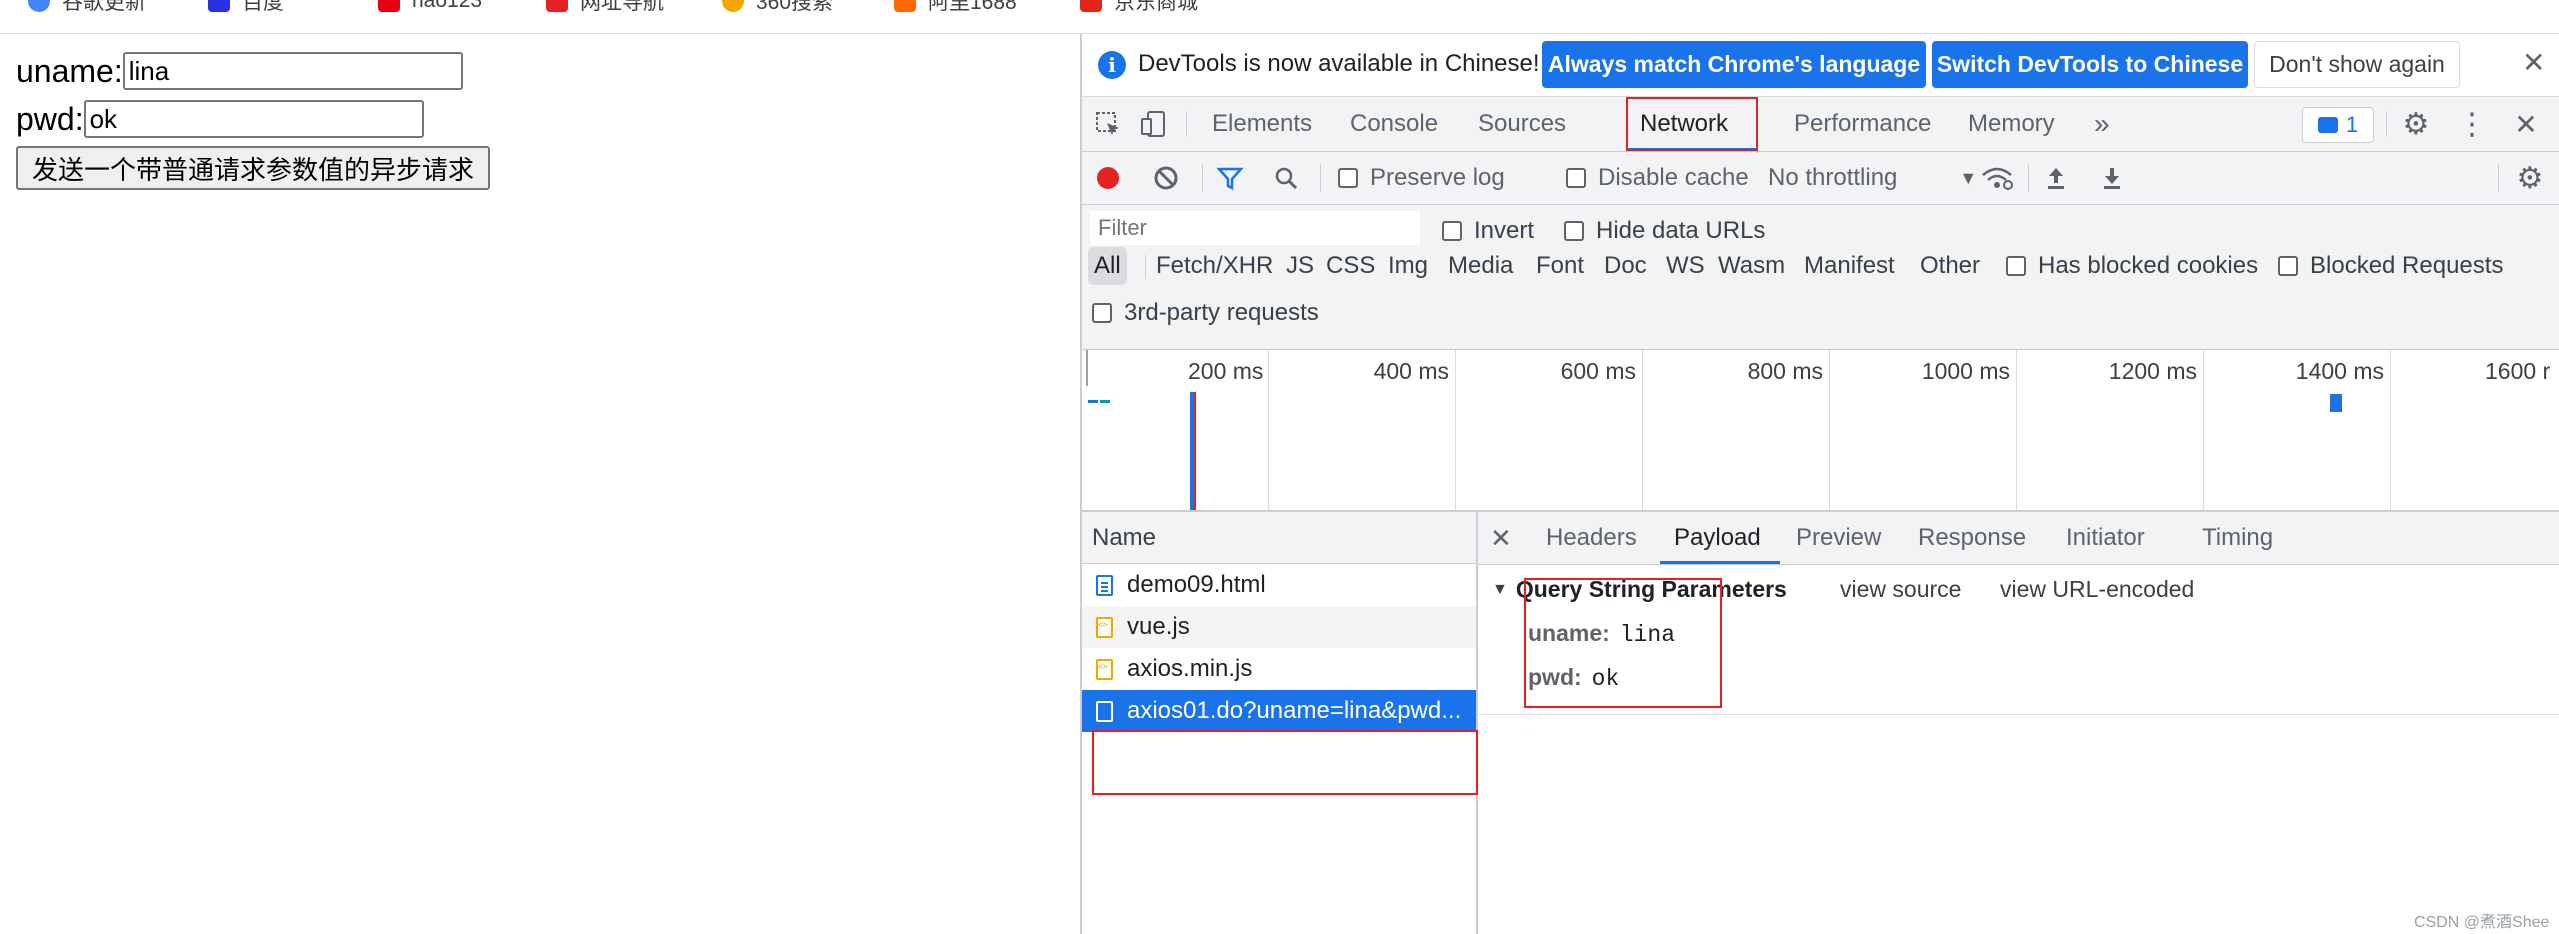 This screenshot has height=934, width=2559. What do you see at coordinates (1849, 266) in the screenshot?
I see `type-manifest: Manifest` at bounding box center [1849, 266].